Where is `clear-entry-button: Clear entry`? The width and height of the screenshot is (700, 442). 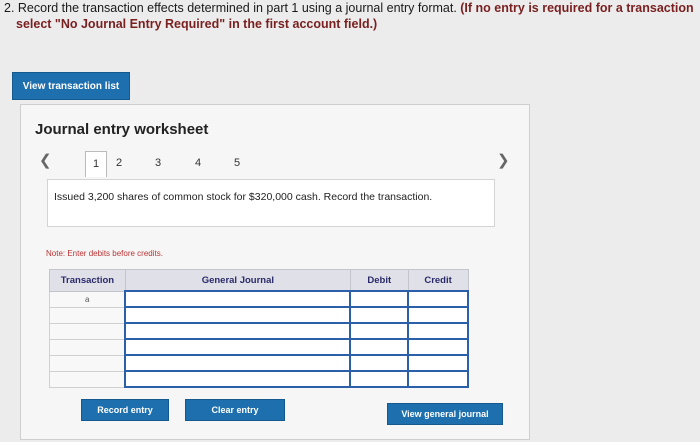
clear-entry-button: Clear entry is located at coordinates (235, 410).